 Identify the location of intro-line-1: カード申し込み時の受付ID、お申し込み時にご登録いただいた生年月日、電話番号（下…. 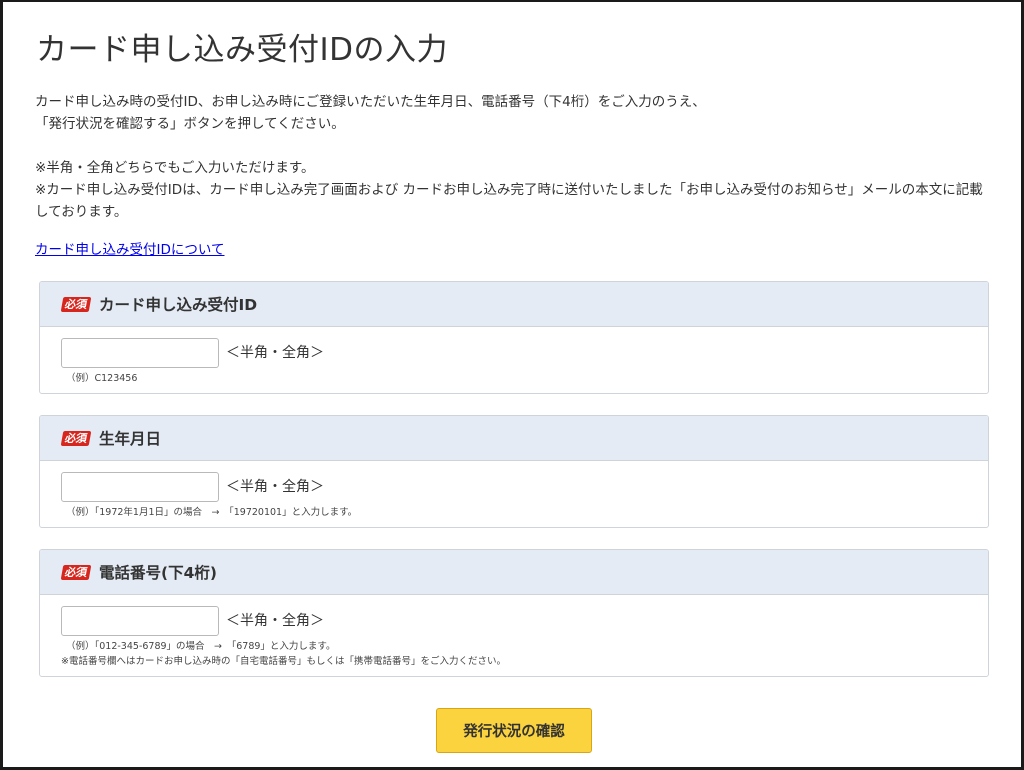
(370, 102).